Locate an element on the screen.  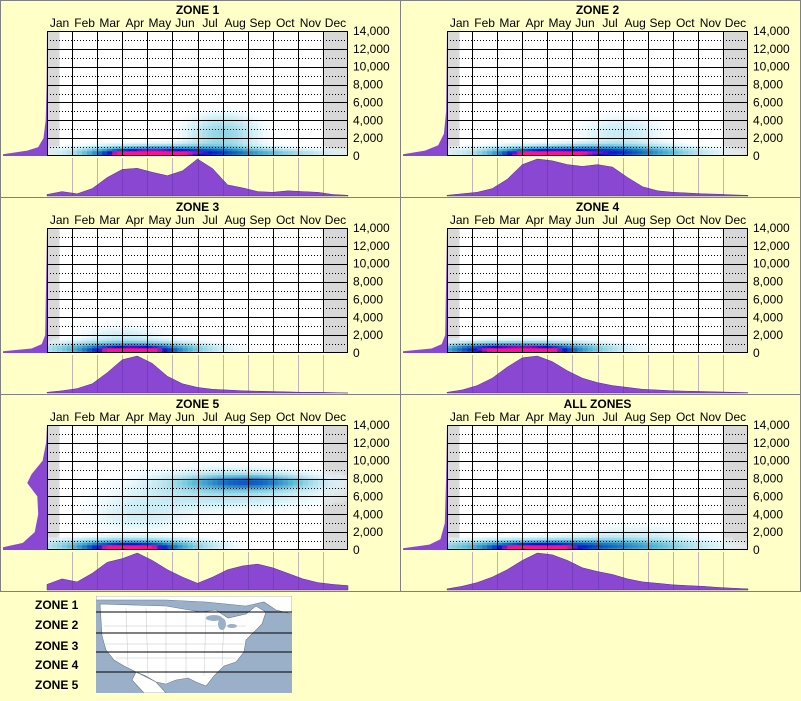
month-label-jul: Jul is located at coordinates (609, 417).